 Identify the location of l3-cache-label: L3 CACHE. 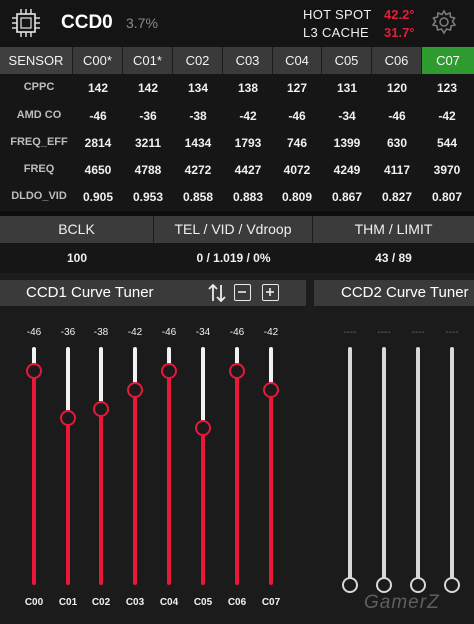
(336, 32).